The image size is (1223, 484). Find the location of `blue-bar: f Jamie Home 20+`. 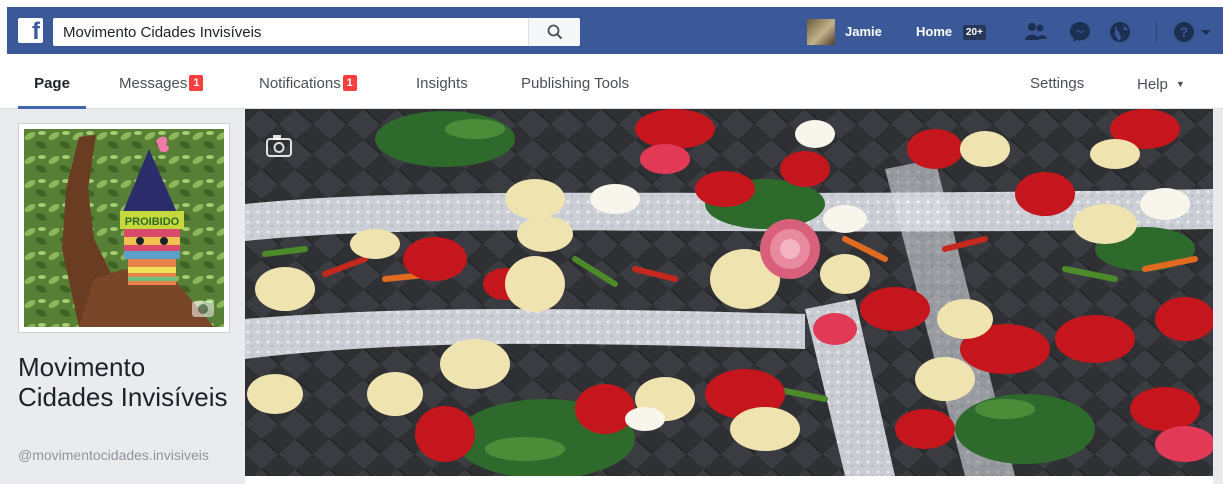

blue-bar: f Jamie Home 20+ is located at coordinates (615, 30).